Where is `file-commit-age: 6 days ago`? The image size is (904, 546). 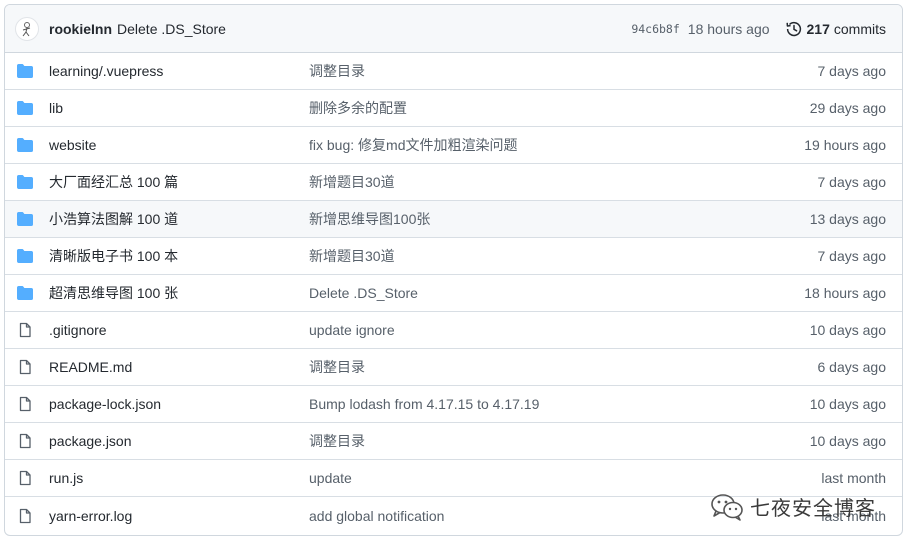
file-commit-age: 6 days ago is located at coordinates (852, 367).